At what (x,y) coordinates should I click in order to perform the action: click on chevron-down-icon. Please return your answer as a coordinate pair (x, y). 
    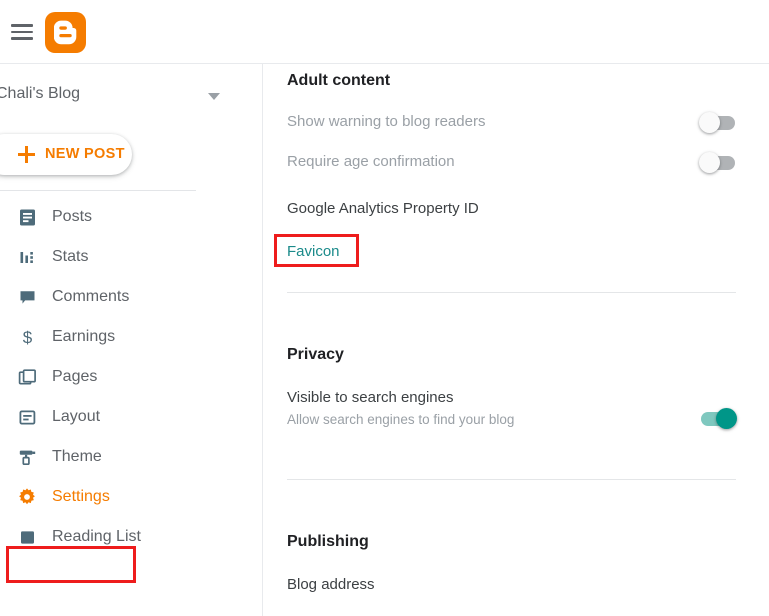
    Looking at the image, I should click on (214, 96).